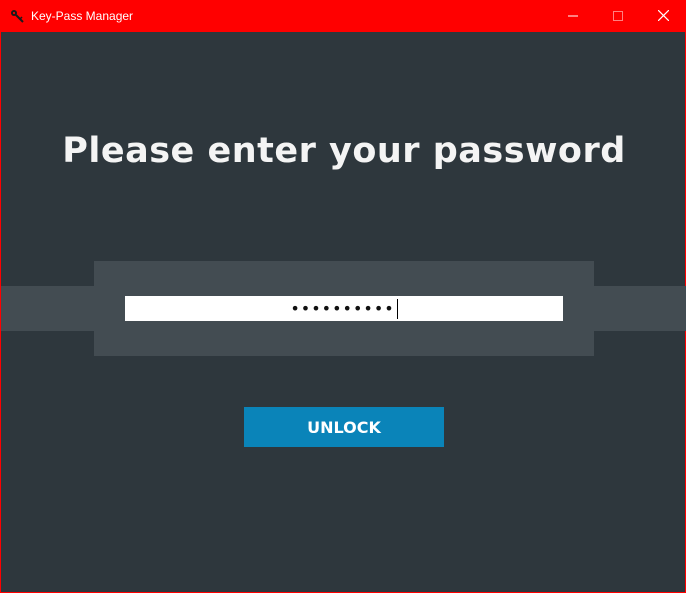 Image resolution: width=686 pixels, height=593 pixels. I want to click on maximize-icon, so click(618, 17).